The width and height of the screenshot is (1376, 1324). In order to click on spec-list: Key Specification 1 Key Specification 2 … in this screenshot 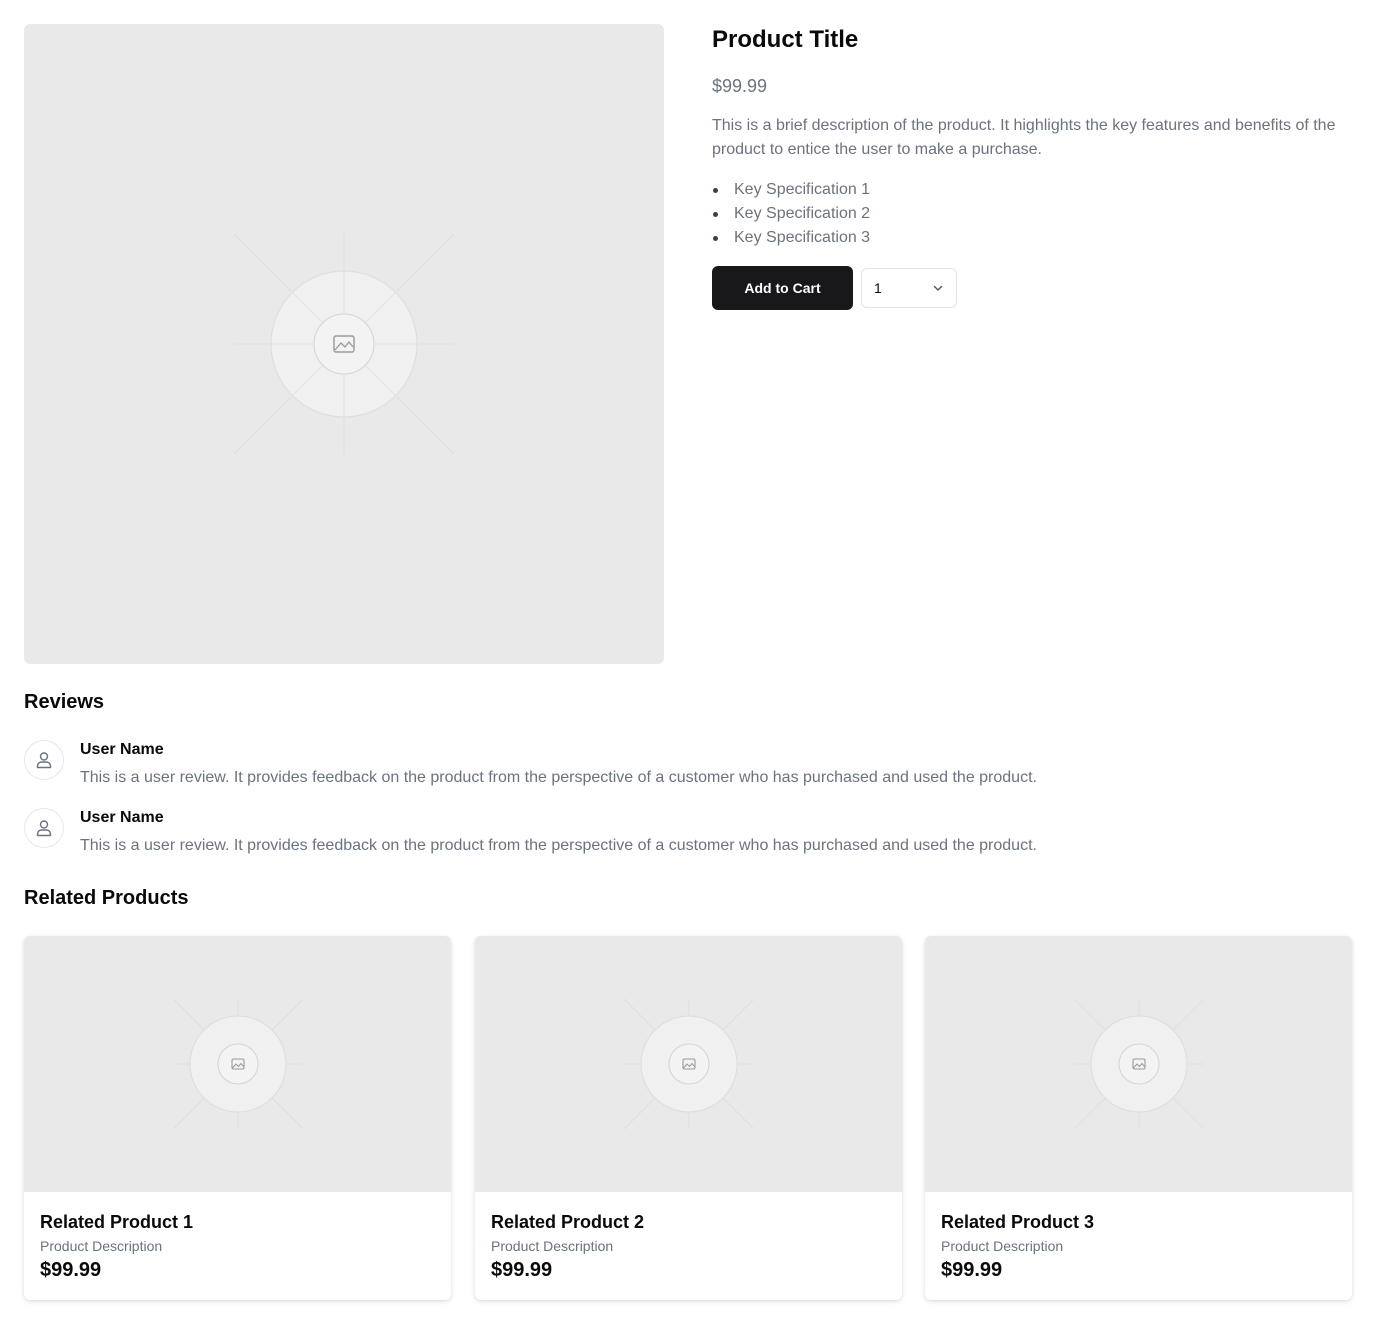, I will do `click(1032, 214)`.